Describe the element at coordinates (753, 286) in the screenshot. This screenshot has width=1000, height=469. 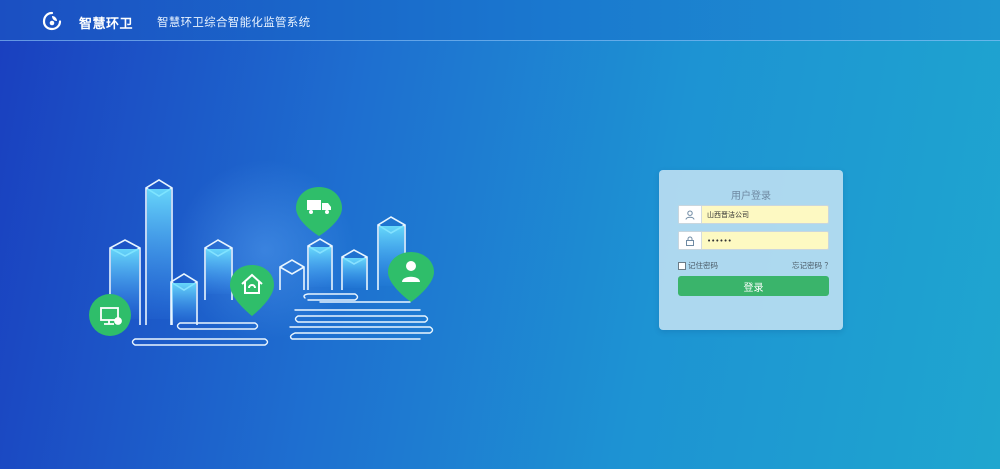
I see `login-button: 登录` at that location.